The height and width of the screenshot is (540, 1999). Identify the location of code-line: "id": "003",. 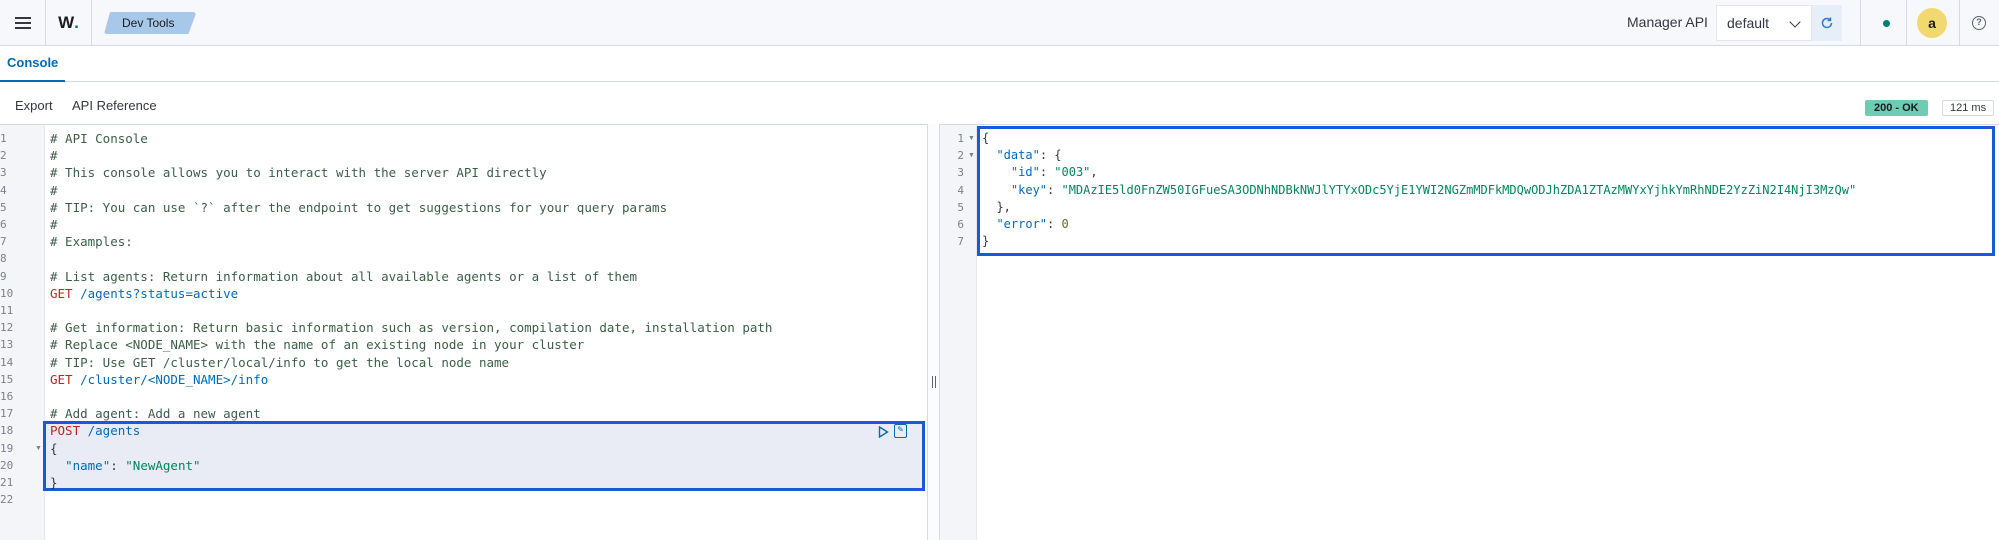
(1054, 172).